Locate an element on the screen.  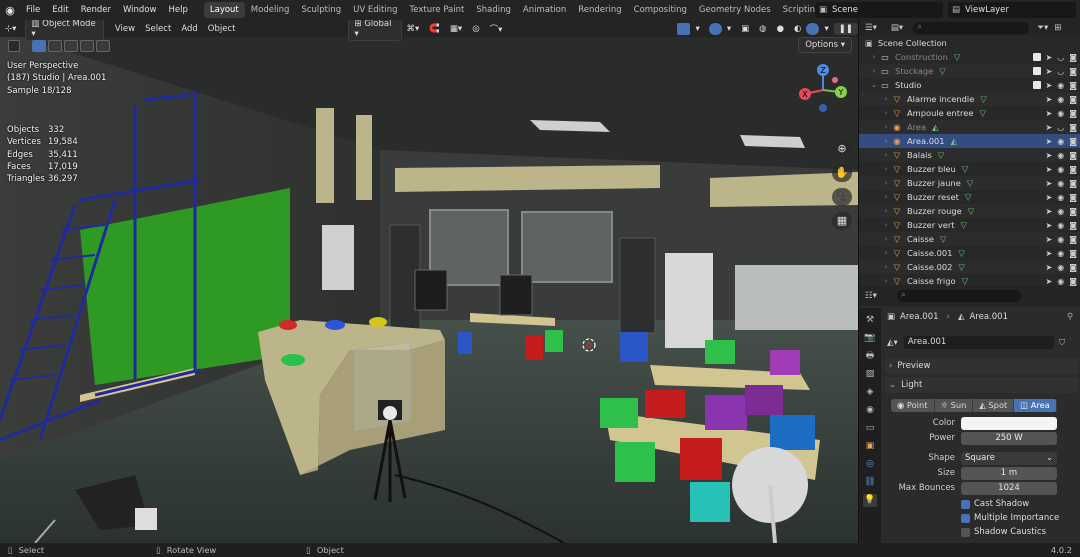
tab-sculpting: Sculpting is located at coordinates (321, 10).